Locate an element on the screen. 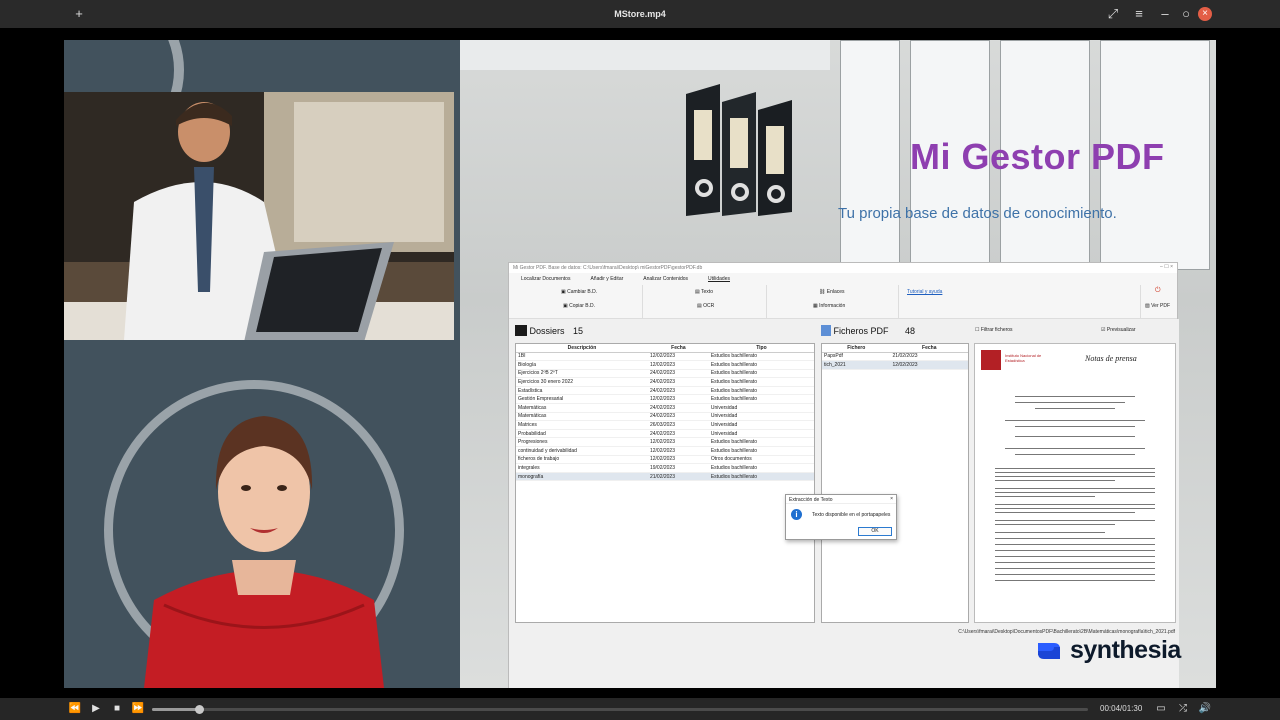 This screenshot has height=720, width=1280. seek-handle is located at coordinates (199, 709).